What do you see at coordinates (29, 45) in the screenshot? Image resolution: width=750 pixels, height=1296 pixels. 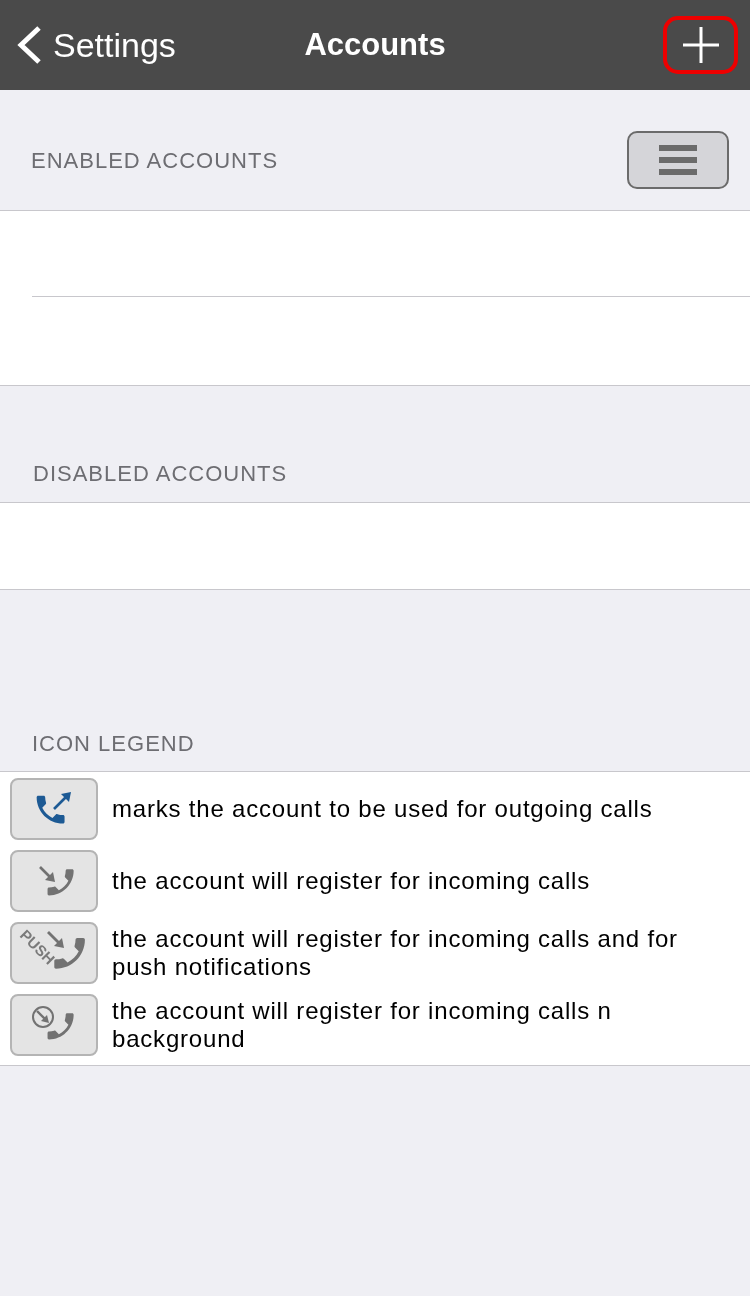 I see `back-chevron-icon` at bounding box center [29, 45].